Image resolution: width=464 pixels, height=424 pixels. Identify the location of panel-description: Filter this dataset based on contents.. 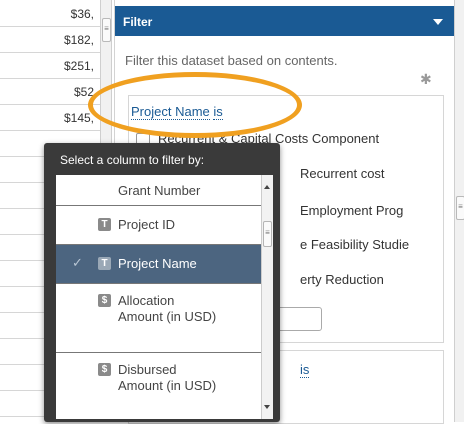
(231, 60).